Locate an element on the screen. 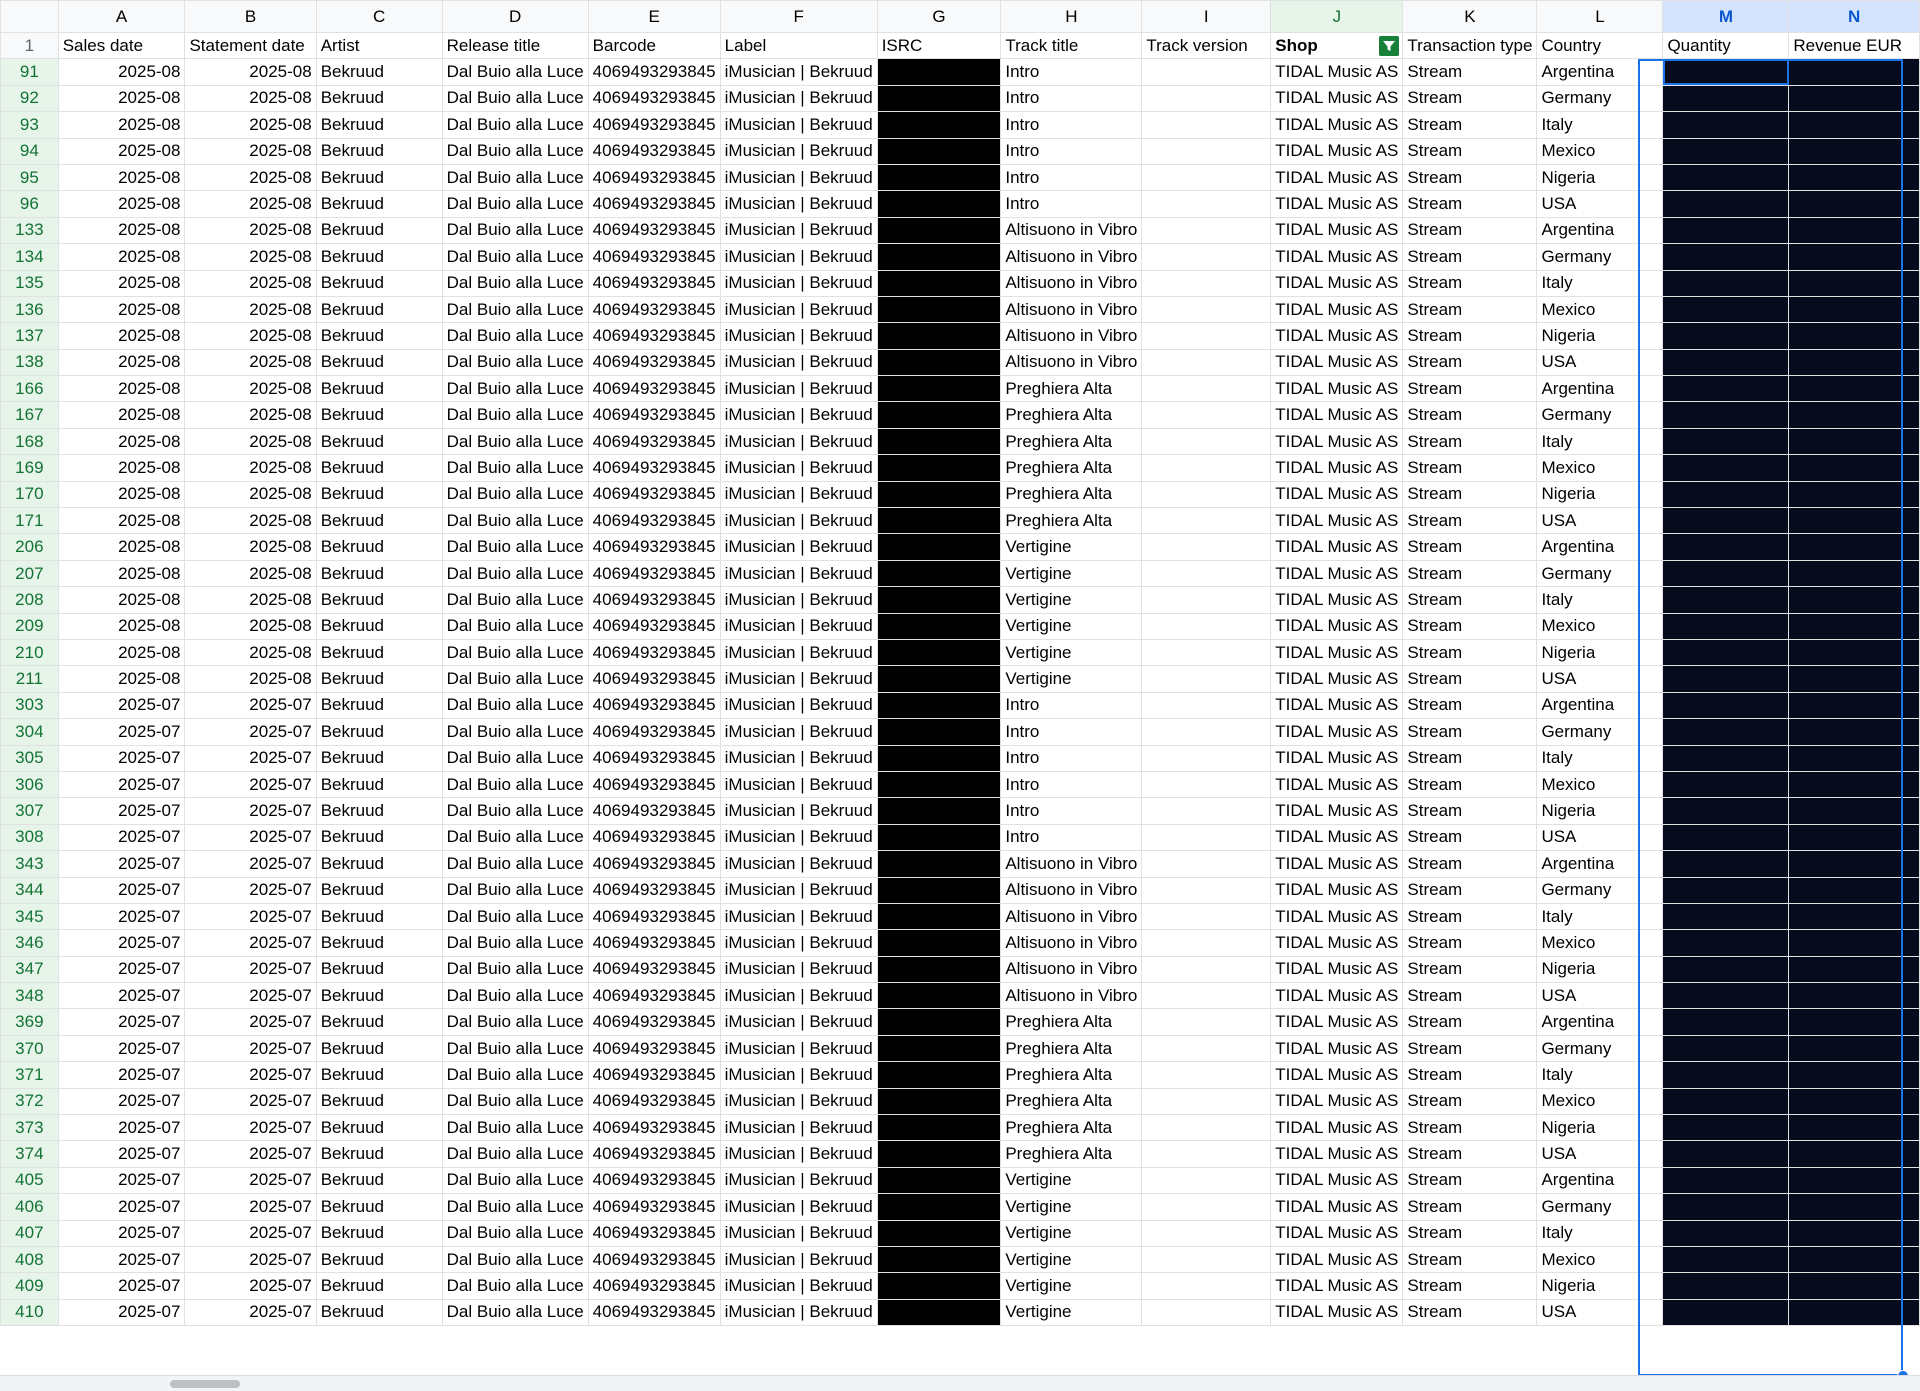 The width and height of the screenshot is (1920, 1391). header-cell-n: Revenue EUR is located at coordinates (1854, 45).